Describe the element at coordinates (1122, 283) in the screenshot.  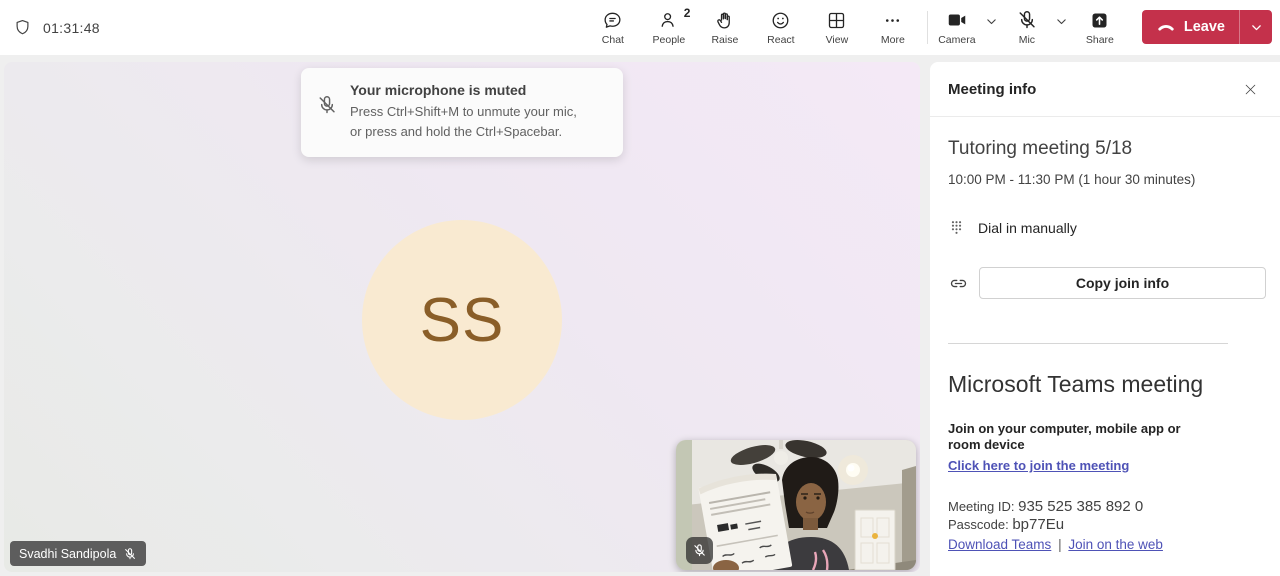
I see `copy-join-info-button: Copy join info` at that location.